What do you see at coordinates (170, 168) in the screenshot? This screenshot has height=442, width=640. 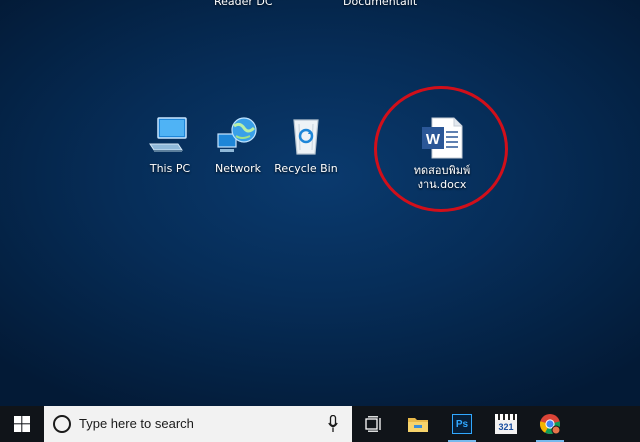 I see `desktop-icon-label: This PC` at bounding box center [170, 168].